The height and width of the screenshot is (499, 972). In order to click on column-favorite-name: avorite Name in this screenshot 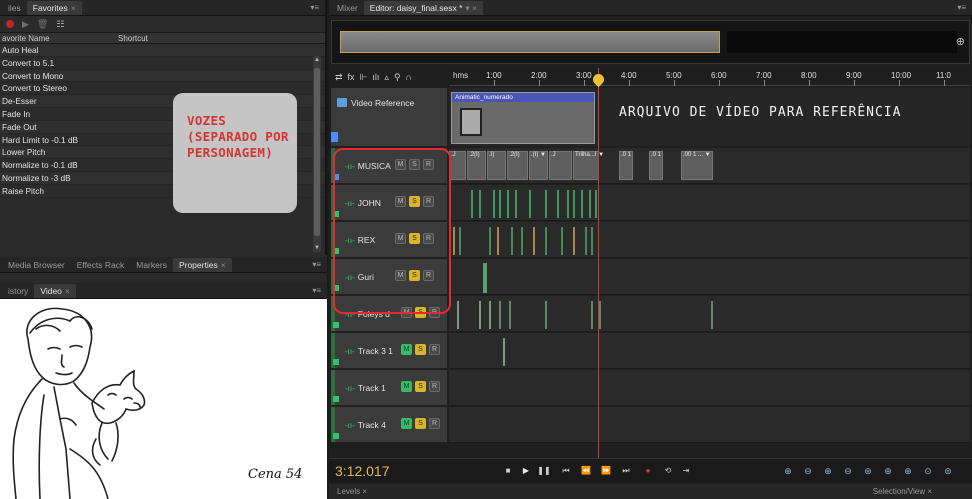, I will do `click(59, 38)`.